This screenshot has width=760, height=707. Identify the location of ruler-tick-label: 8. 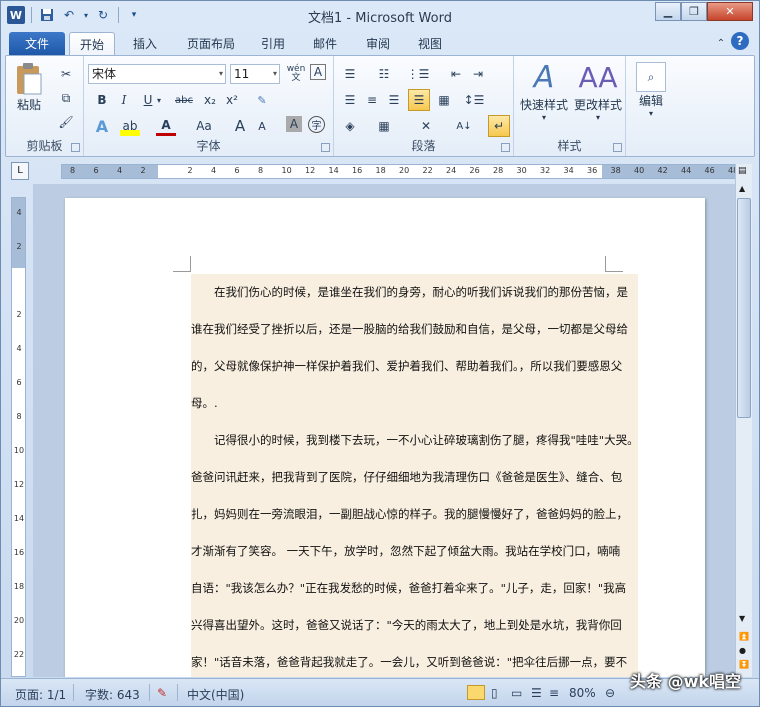
(261, 170).